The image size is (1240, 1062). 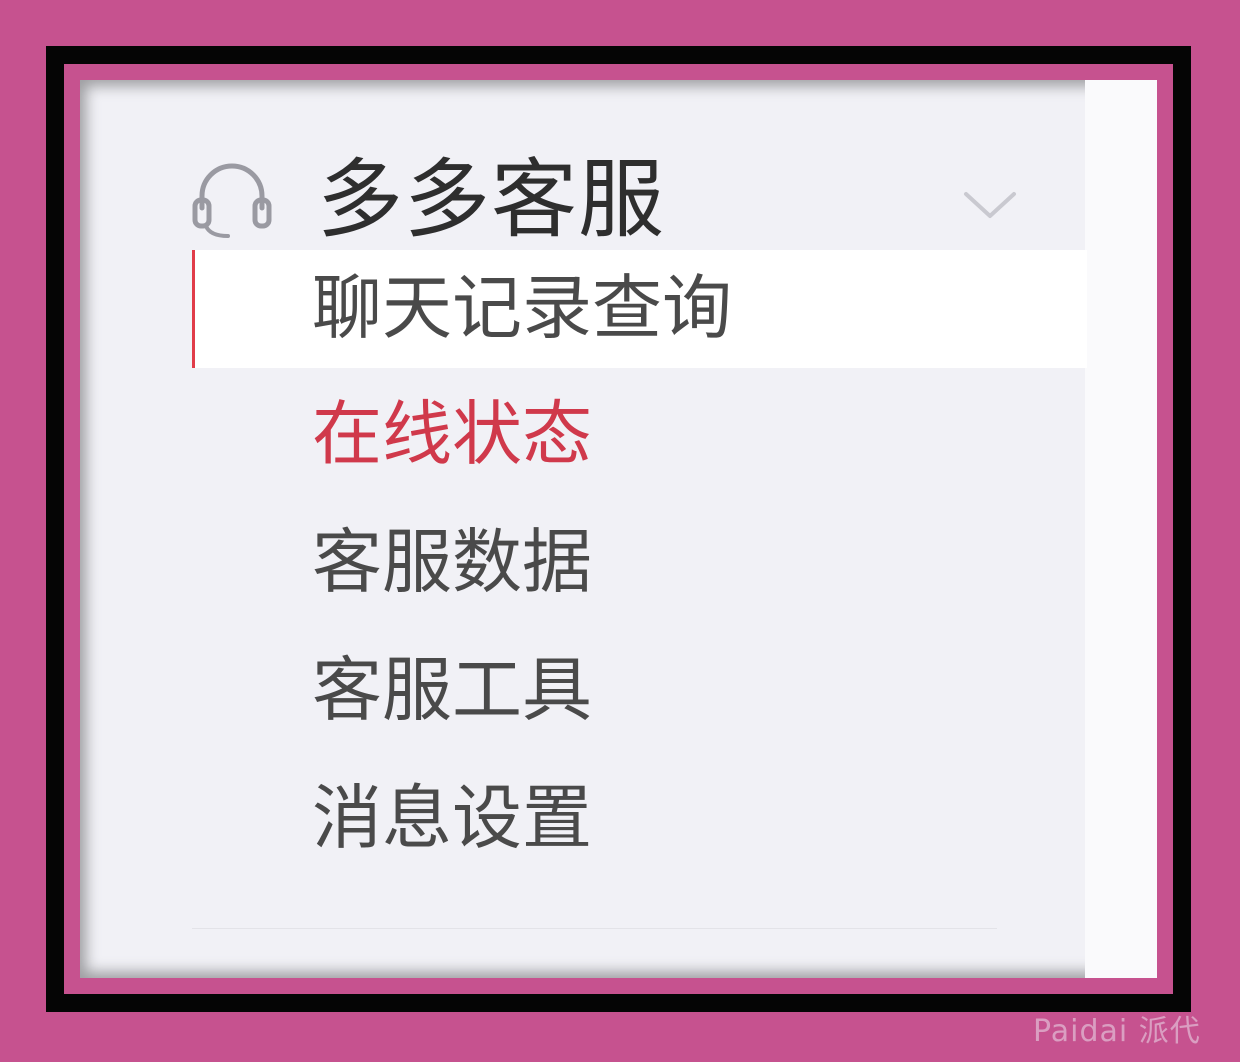 What do you see at coordinates (639, 691) in the screenshot?
I see `menu-item-service-tools: 客服工具` at bounding box center [639, 691].